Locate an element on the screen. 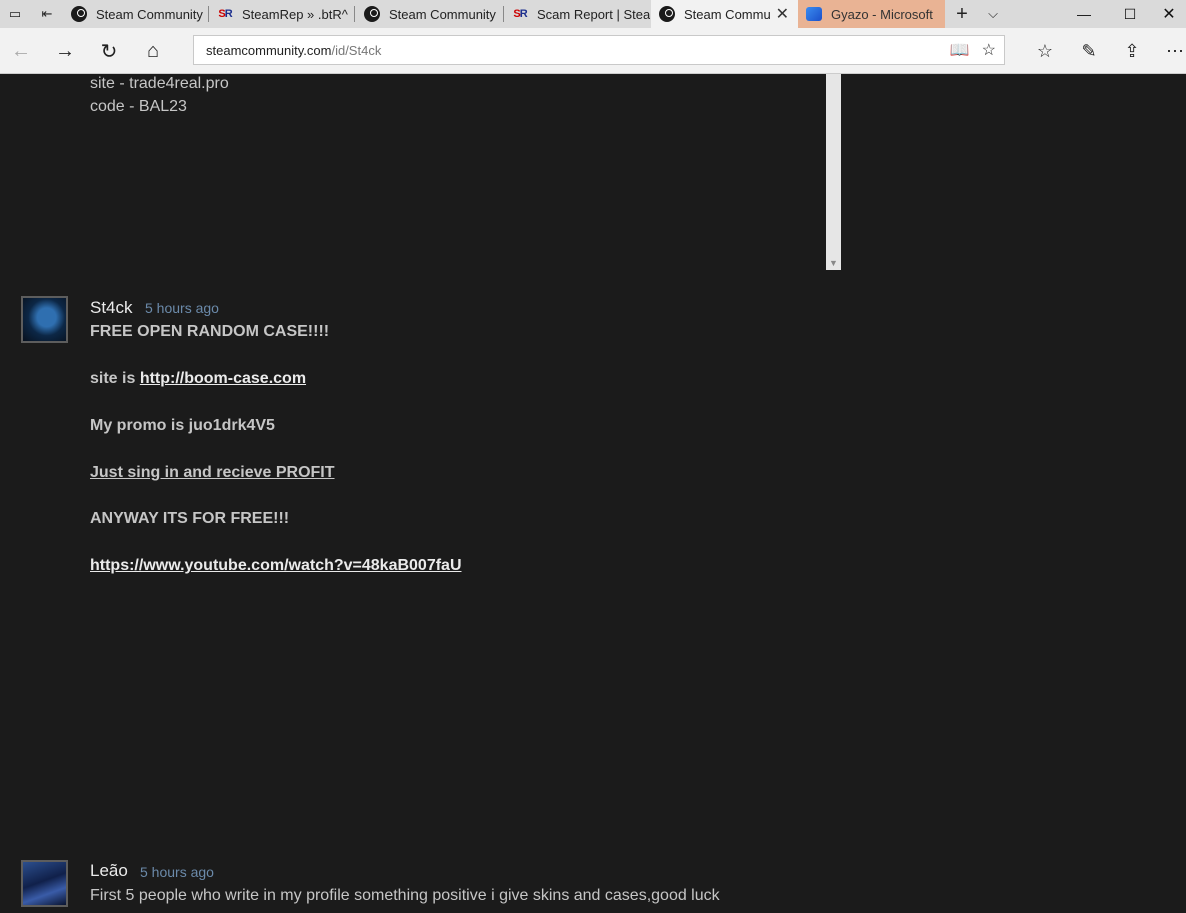 This screenshot has width=1186, height=913. comment-author: Leão is located at coordinates (109, 871).